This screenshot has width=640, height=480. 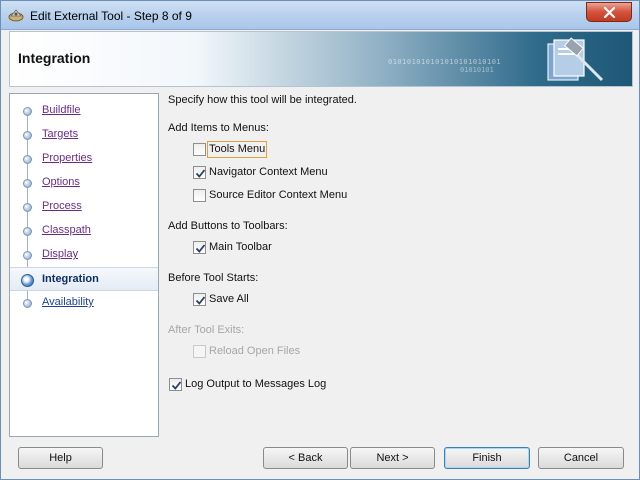 I want to click on header-decoration-text-2: 01010101, so click(x=477, y=70).